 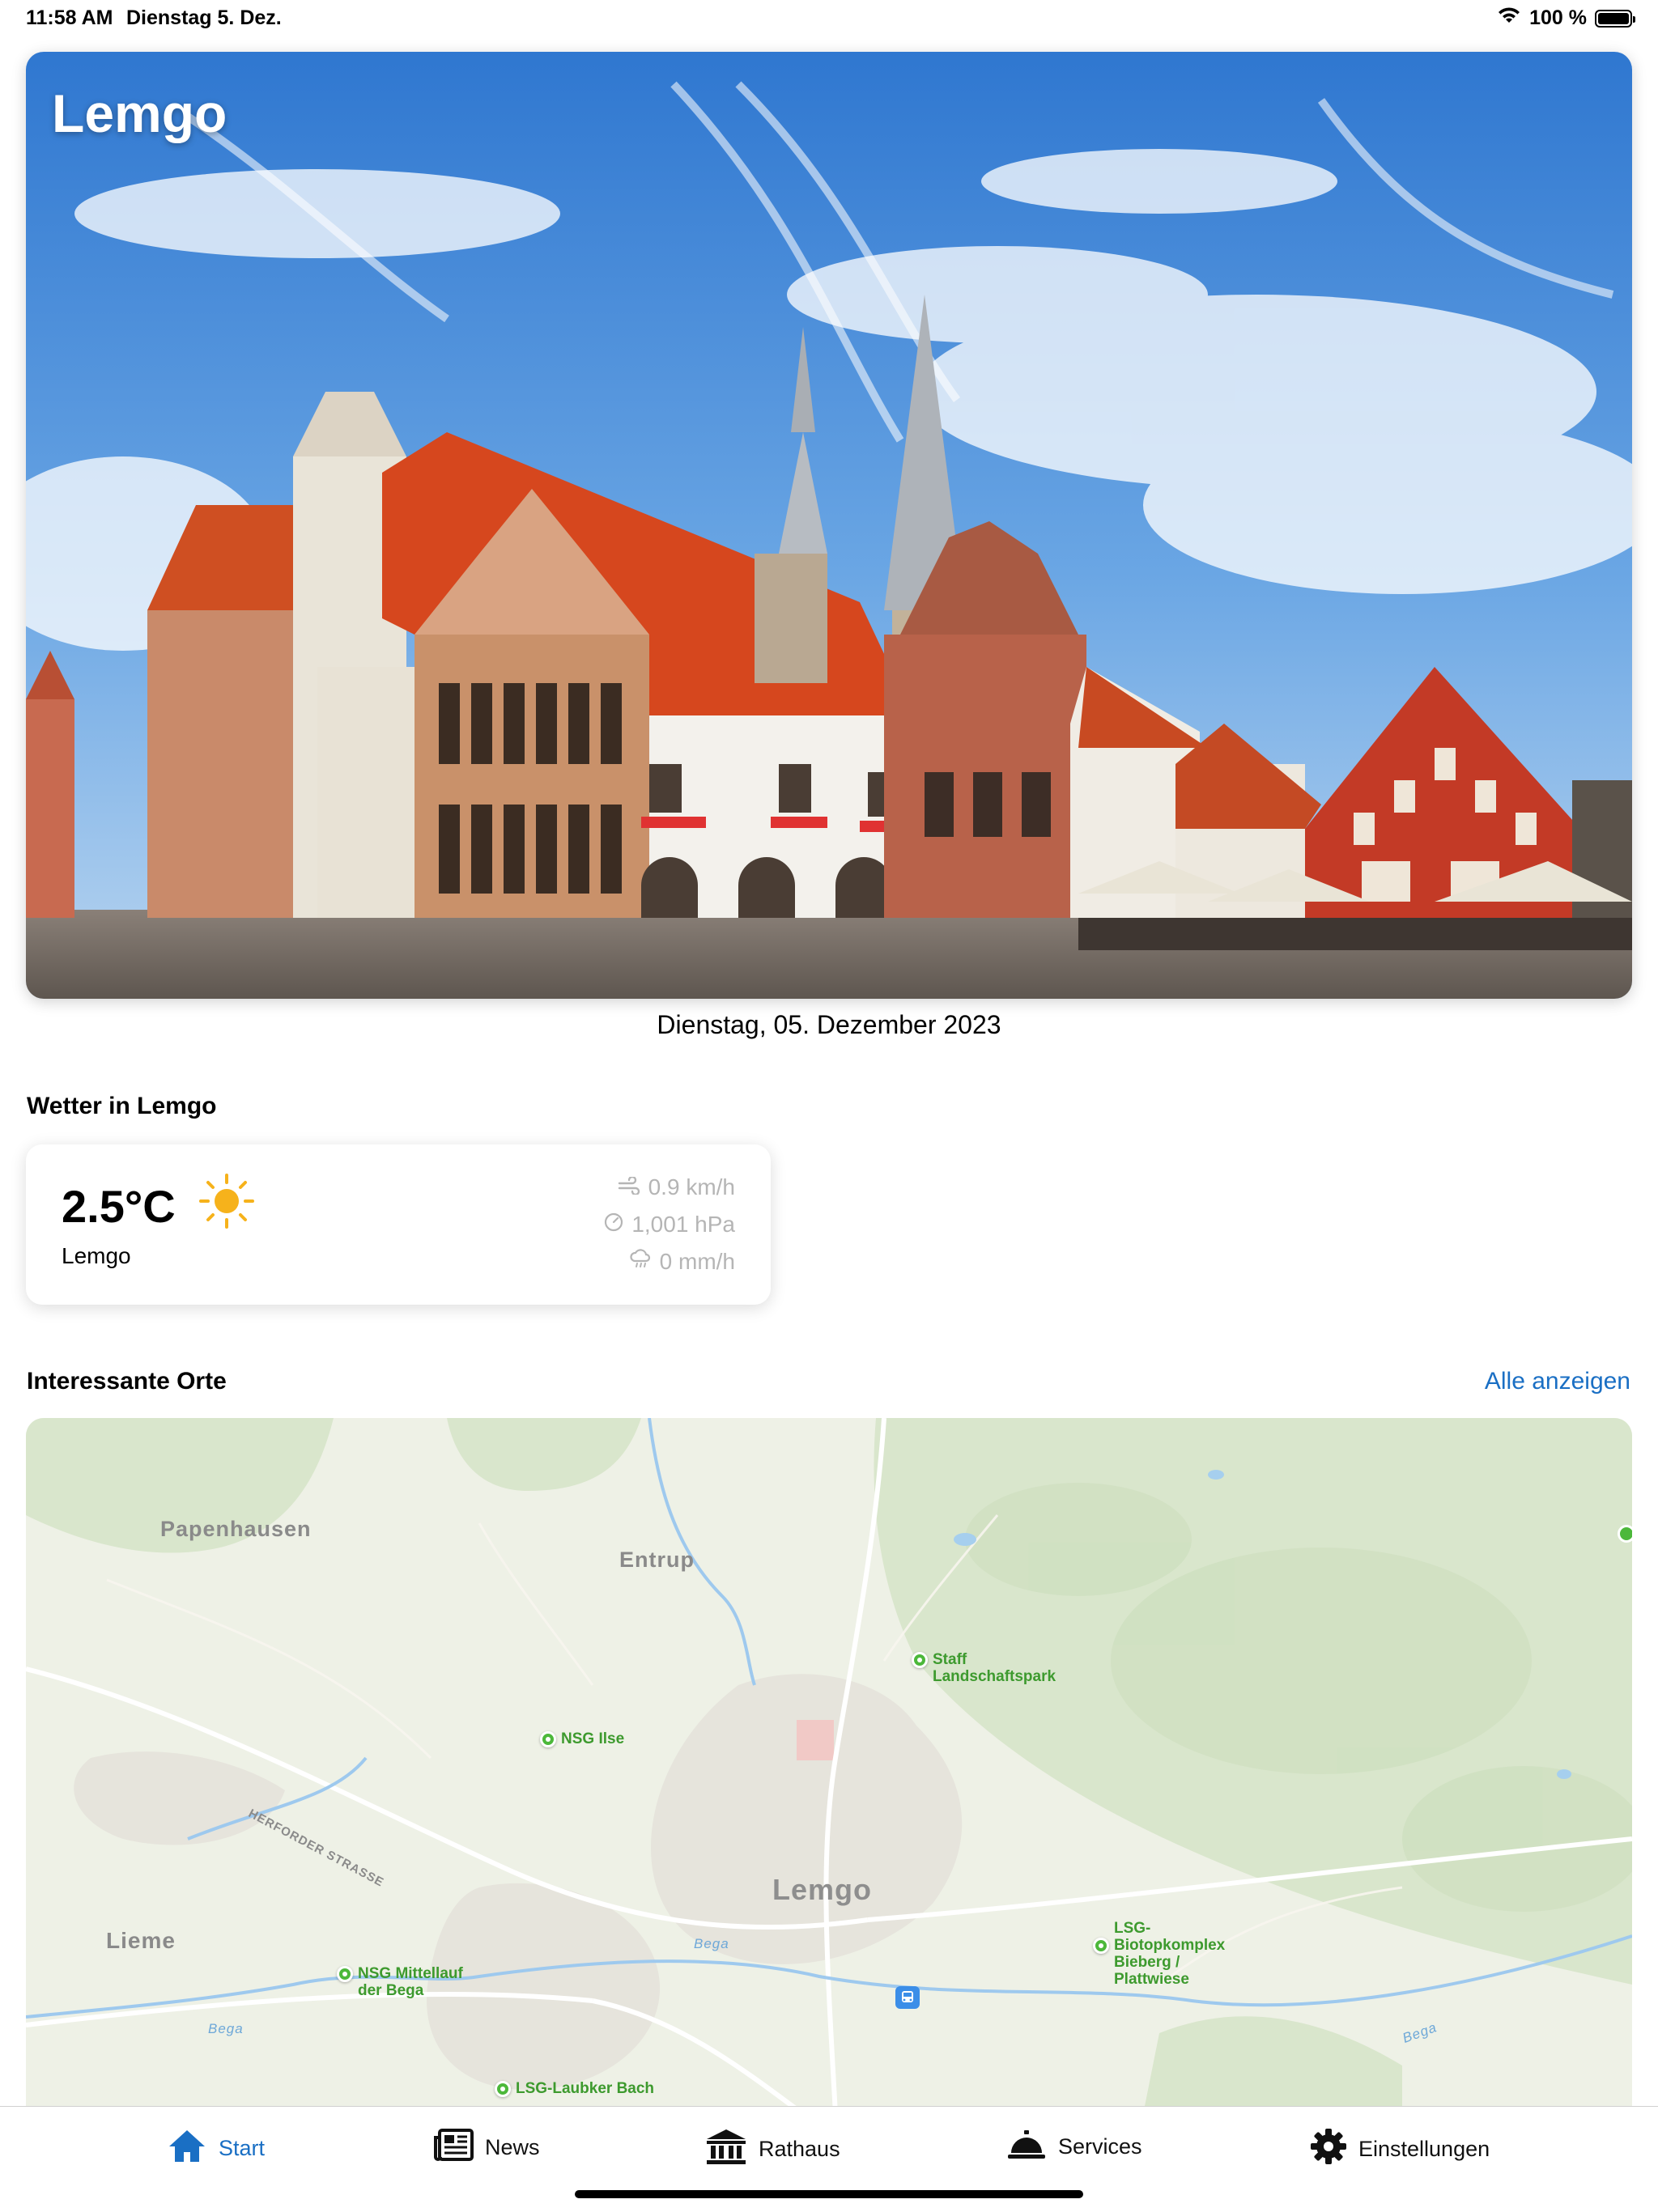 I want to click on gauge-icon, so click(x=613, y=1224).